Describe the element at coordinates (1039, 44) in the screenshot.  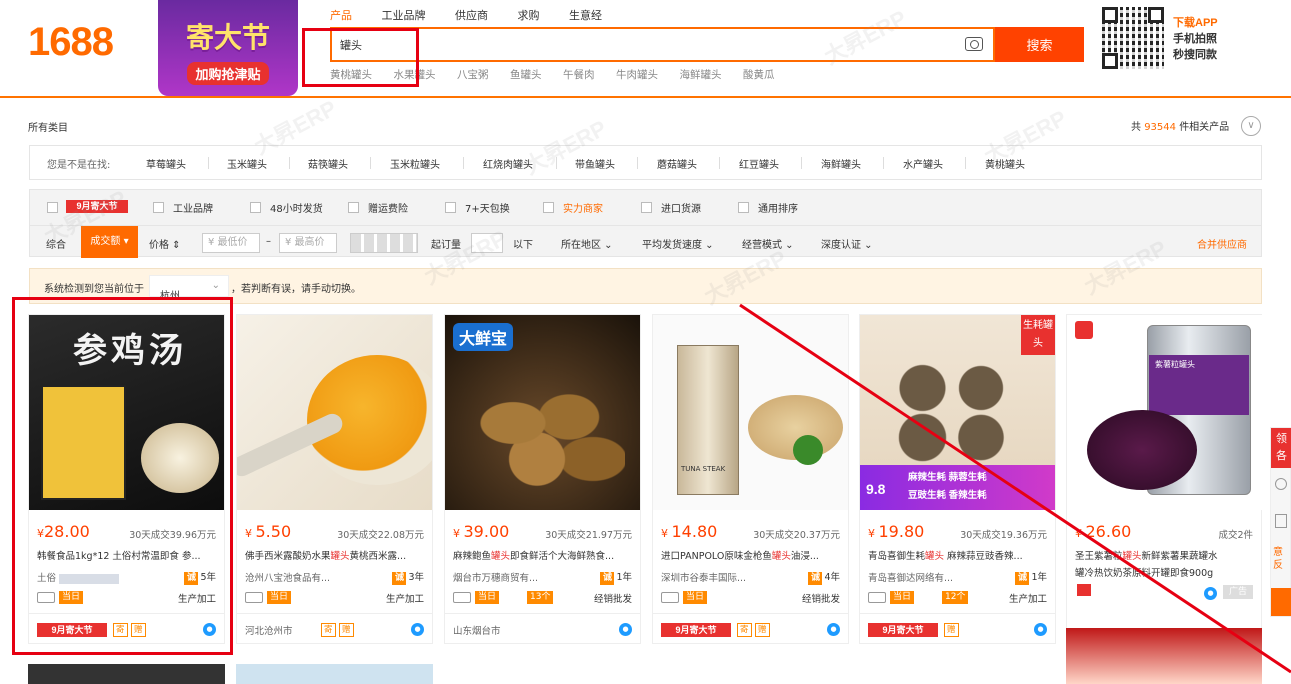
I see `search-button: 搜索` at that location.